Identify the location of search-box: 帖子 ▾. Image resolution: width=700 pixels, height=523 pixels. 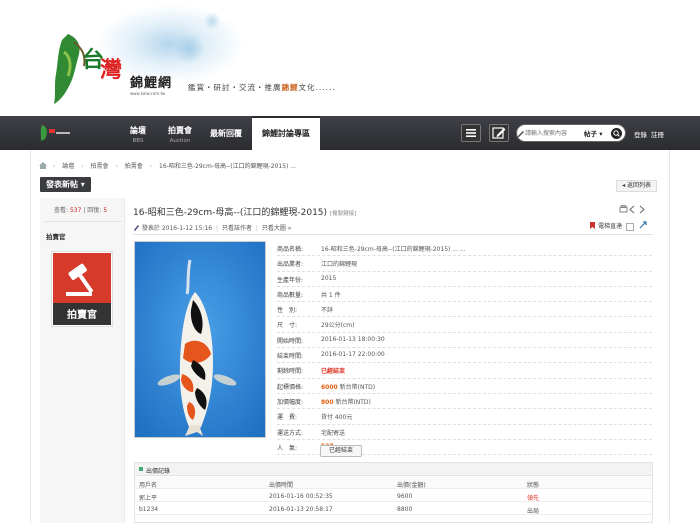
(571, 133).